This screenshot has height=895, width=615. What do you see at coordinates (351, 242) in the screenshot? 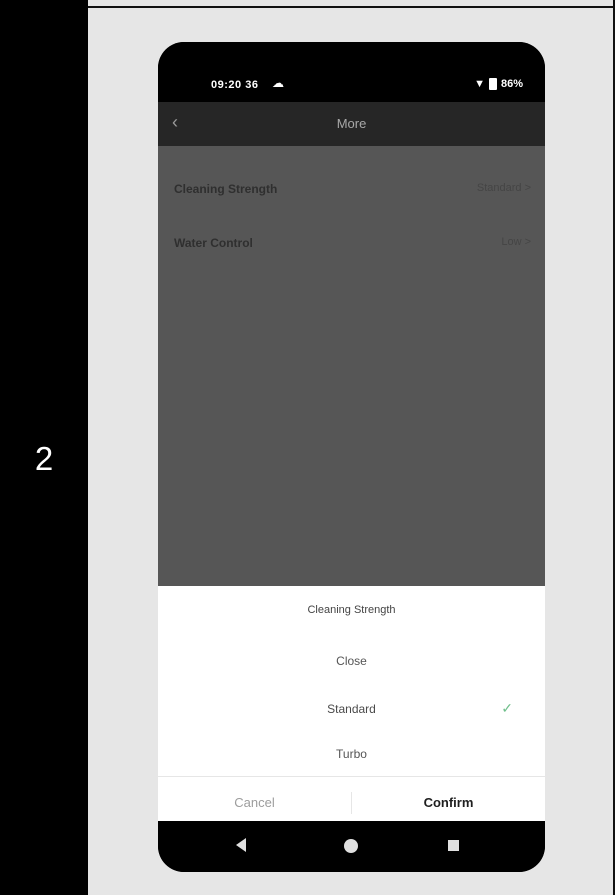
I see `setting-row-water-control: Water Control Low >` at bounding box center [351, 242].